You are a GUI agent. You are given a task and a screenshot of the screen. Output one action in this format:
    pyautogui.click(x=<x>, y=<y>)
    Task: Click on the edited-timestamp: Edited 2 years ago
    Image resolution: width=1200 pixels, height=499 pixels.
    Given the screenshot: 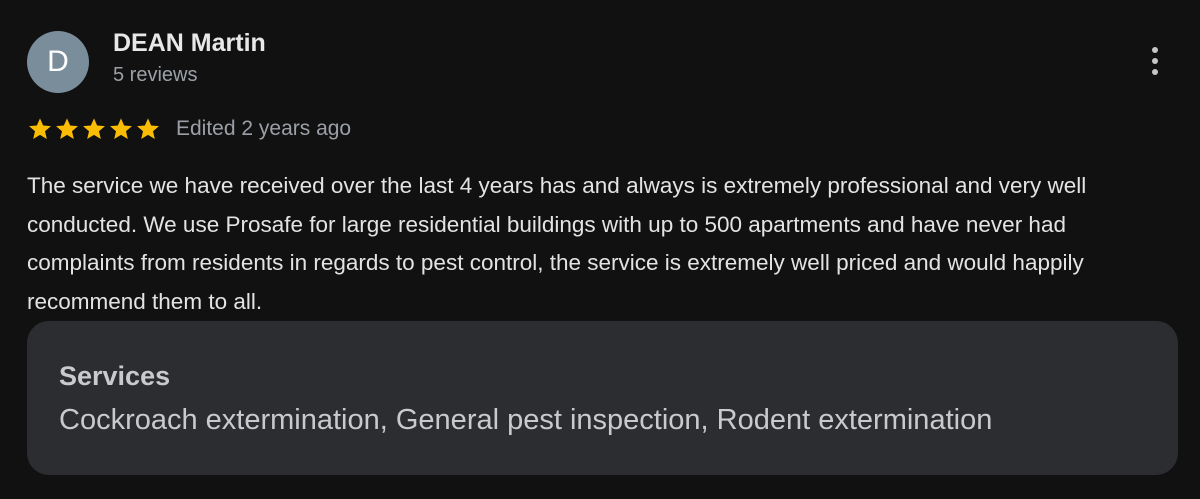 What is the action you would take?
    pyautogui.click(x=264, y=128)
    